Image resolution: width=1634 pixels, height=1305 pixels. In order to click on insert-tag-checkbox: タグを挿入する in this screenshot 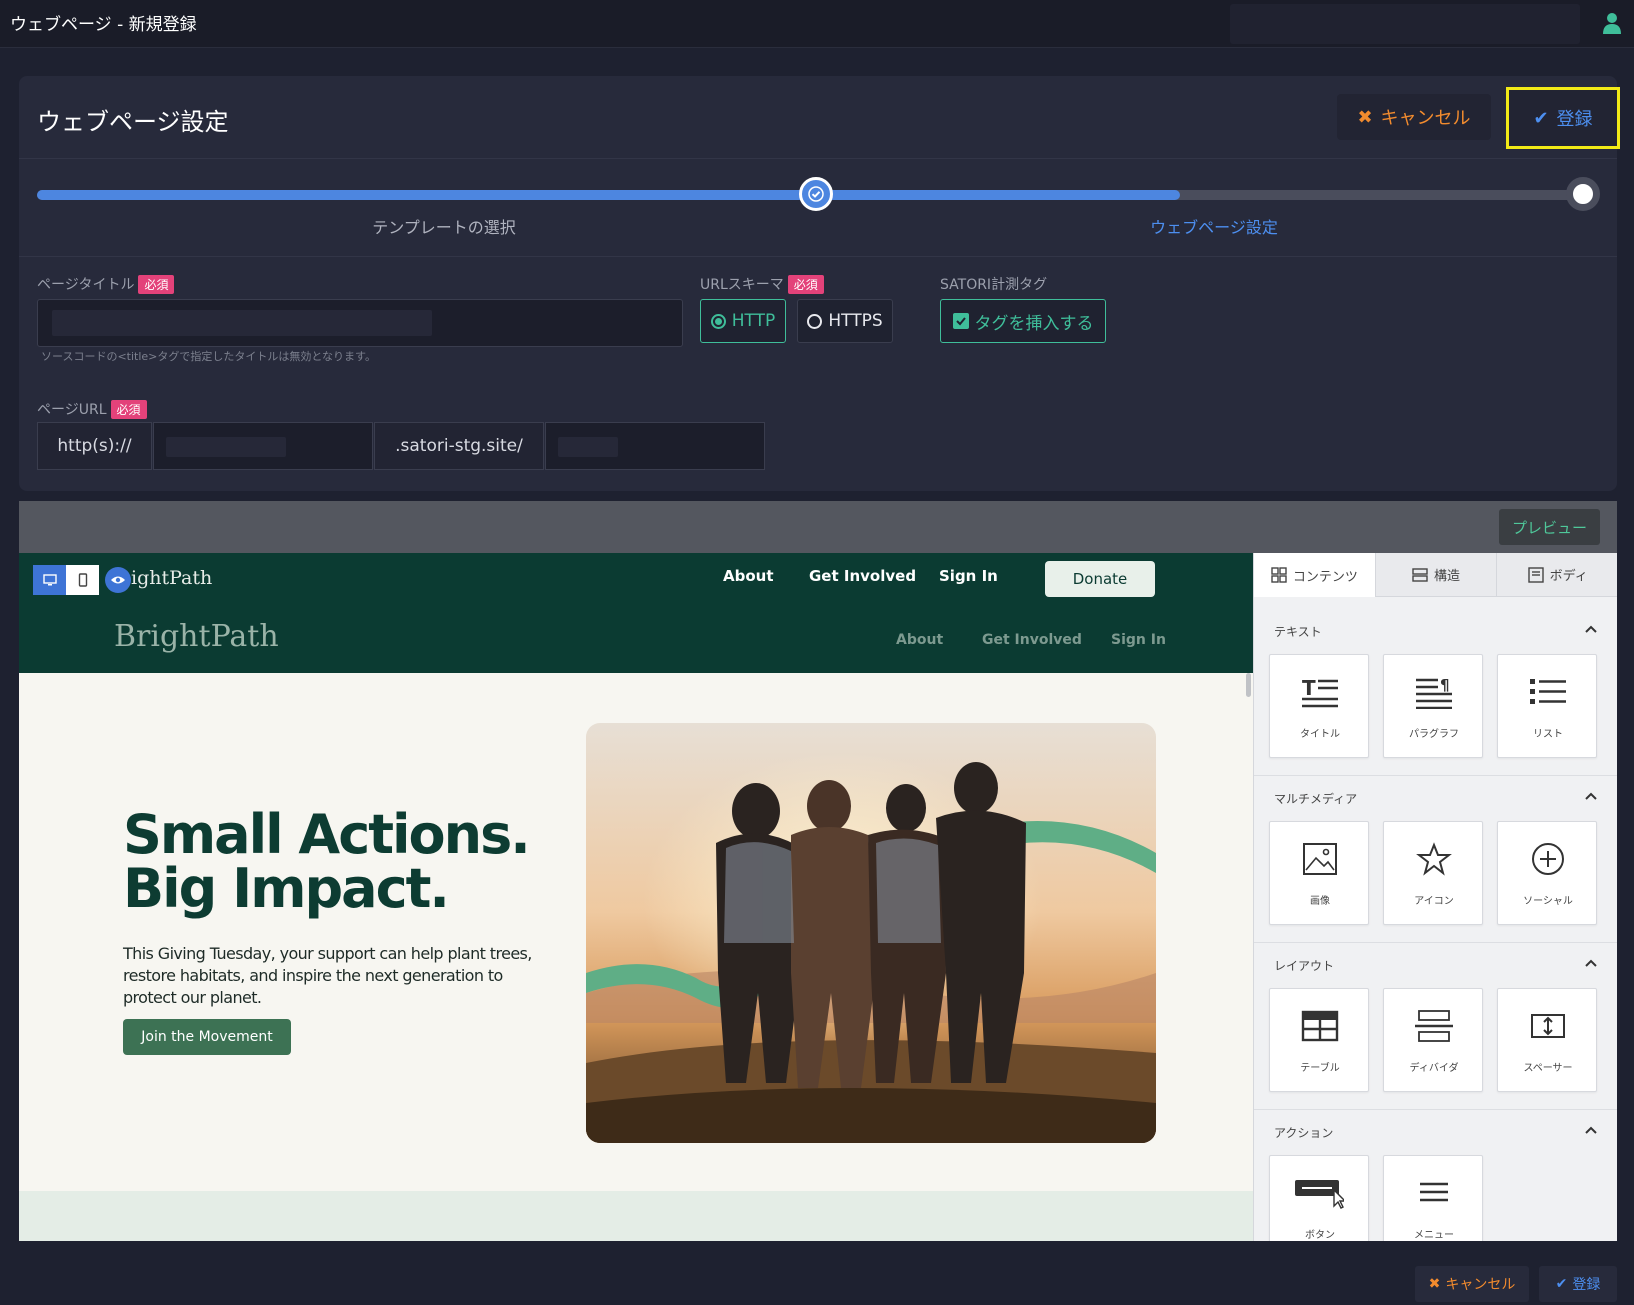, I will do `click(1023, 321)`.